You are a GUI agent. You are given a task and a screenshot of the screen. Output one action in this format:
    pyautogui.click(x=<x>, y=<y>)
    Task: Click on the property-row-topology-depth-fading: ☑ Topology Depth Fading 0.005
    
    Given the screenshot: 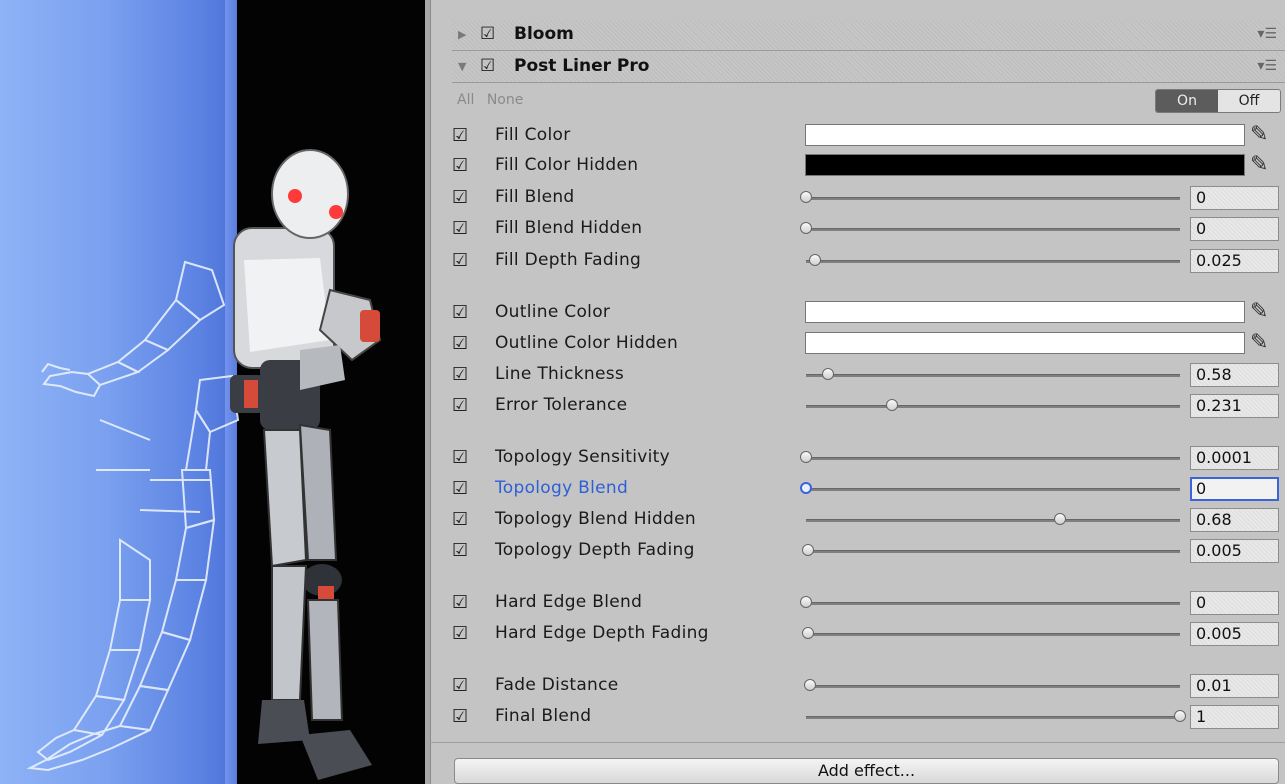 What is the action you would take?
    pyautogui.click(x=855, y=551)
    